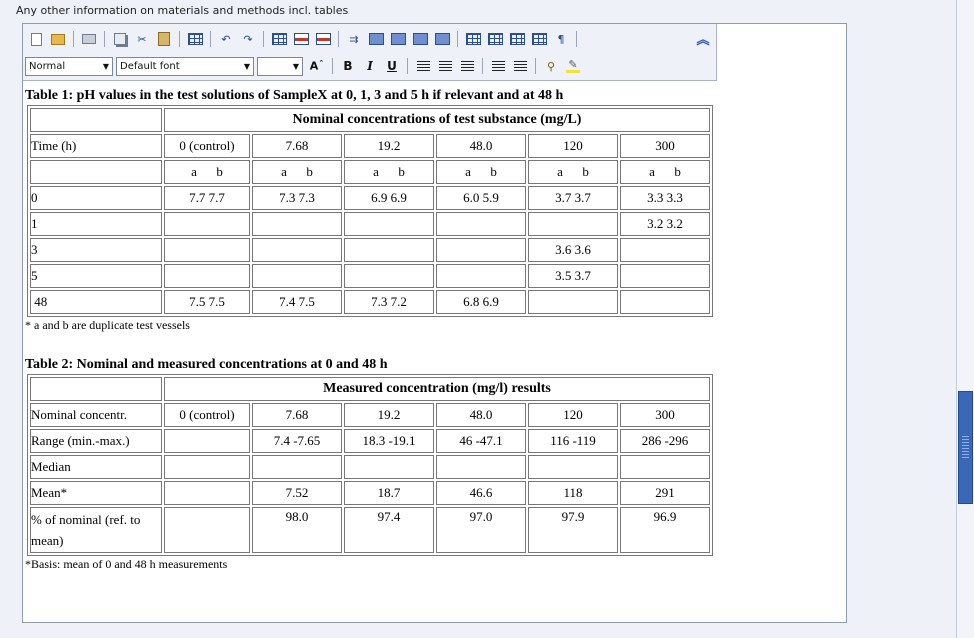 The image size is (974, 638). I want to click on copy-button, so click(120, 39).